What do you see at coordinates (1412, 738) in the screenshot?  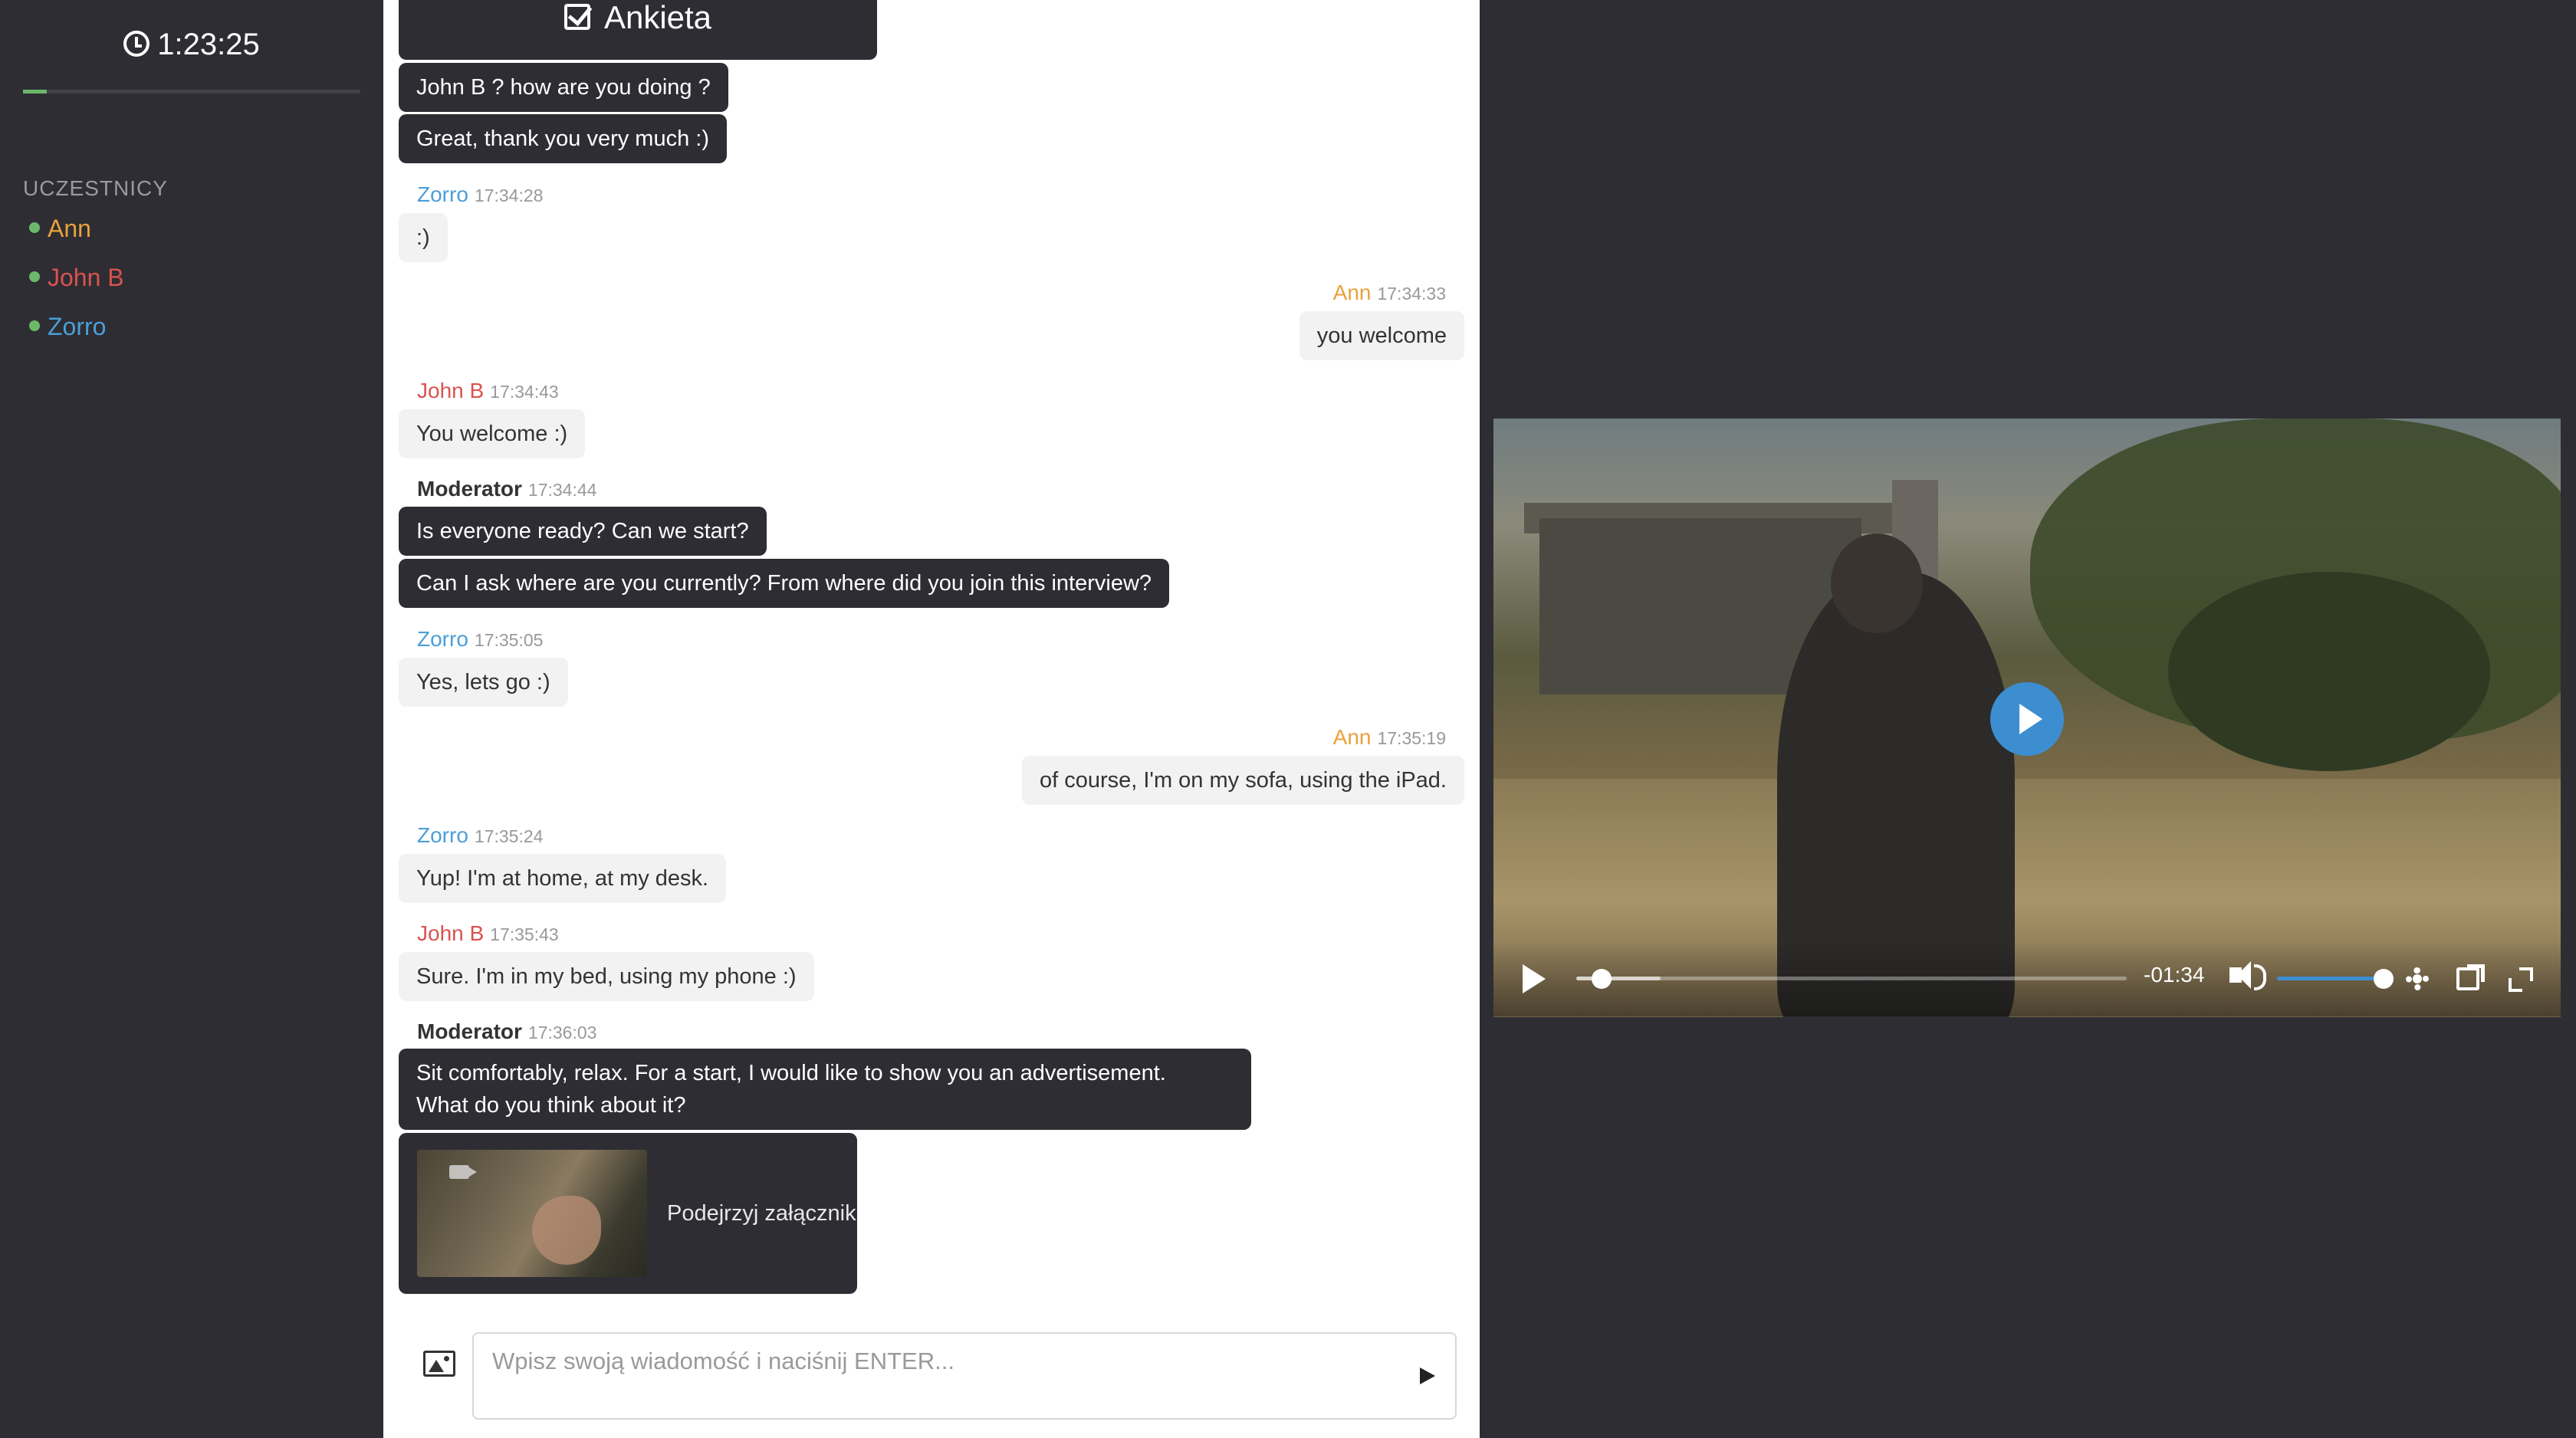 I see `message-time: 17:35:19` at bounding box center [1412, 738].